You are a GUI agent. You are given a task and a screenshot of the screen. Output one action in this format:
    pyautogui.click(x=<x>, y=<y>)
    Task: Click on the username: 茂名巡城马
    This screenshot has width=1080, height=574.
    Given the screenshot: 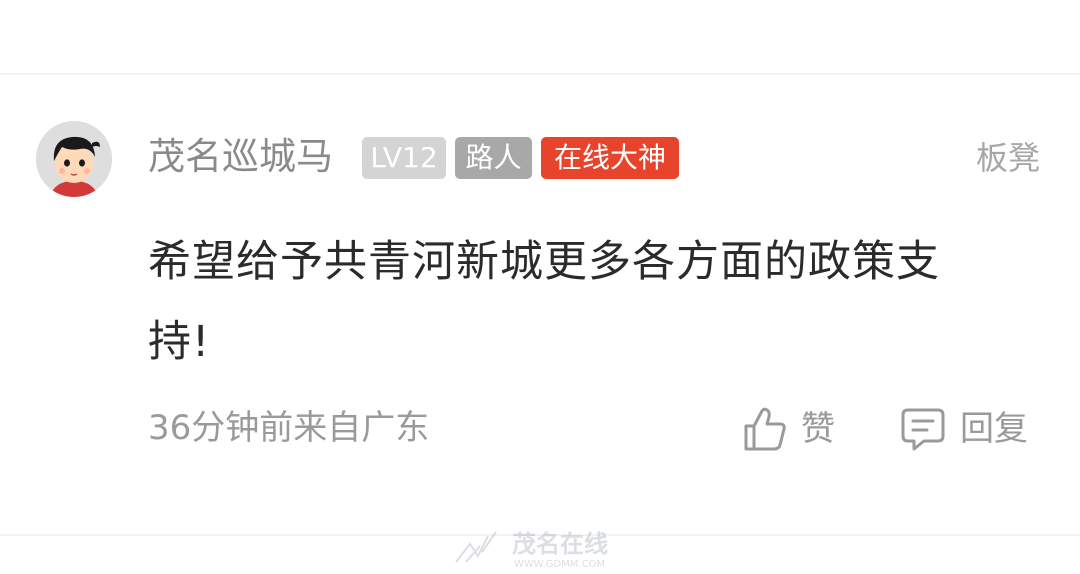 What is the action you would take?
    pyautogui.click(x=240, y=157)
    